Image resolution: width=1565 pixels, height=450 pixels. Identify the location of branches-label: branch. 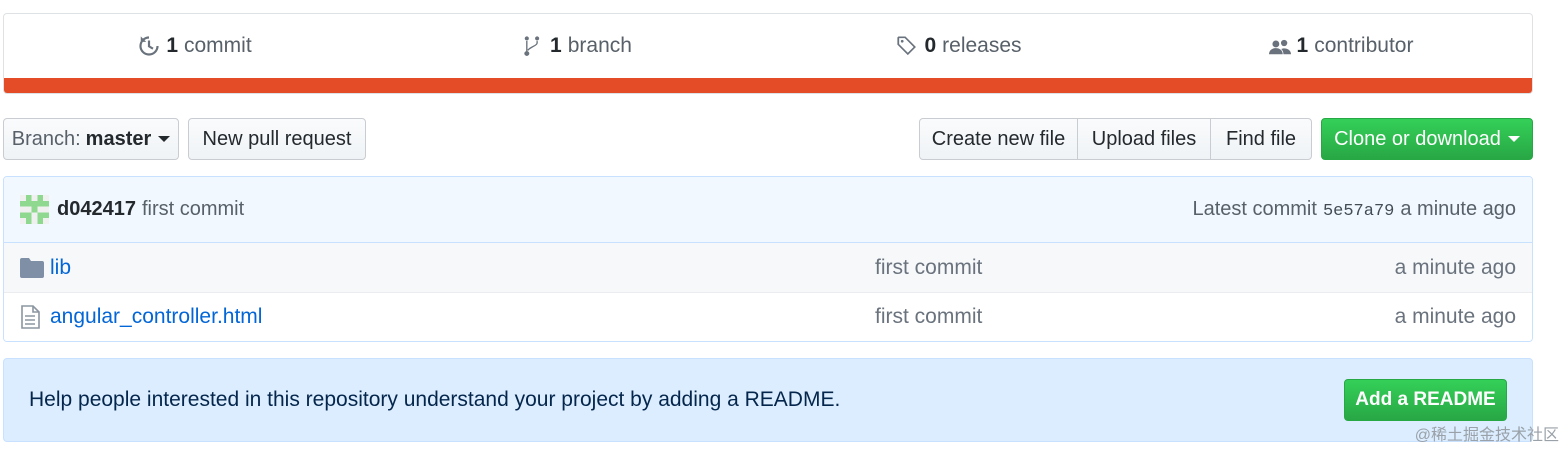
(599, 45).